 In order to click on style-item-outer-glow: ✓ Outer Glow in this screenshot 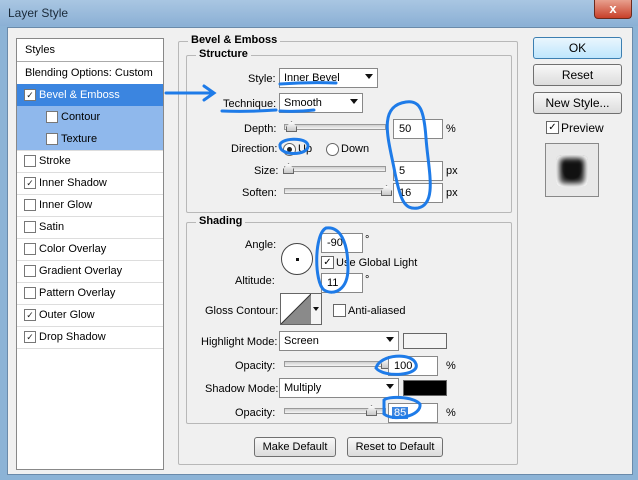, I will do `click(90, 315)`.